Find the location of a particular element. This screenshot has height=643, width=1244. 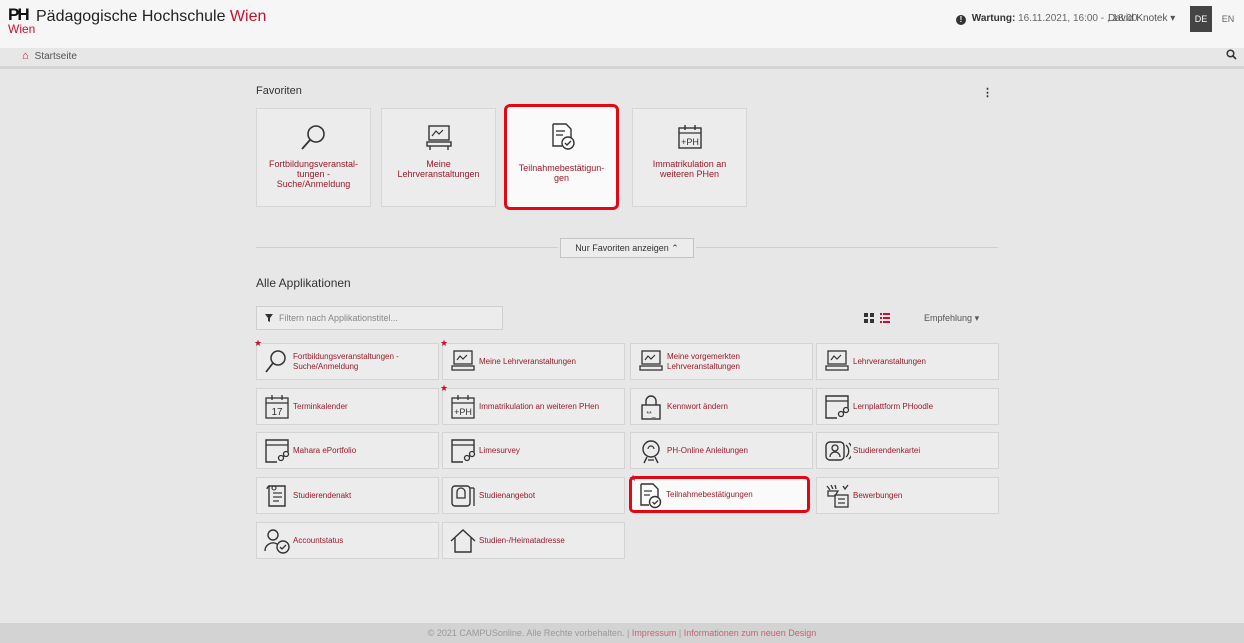

sort-label: Empfehlung is located at coordinates (948, 318).